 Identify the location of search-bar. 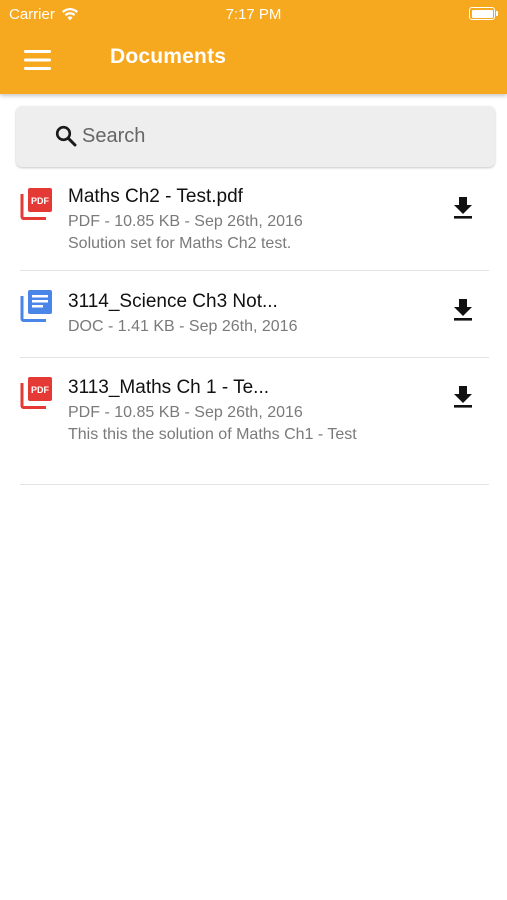
(255, 136).